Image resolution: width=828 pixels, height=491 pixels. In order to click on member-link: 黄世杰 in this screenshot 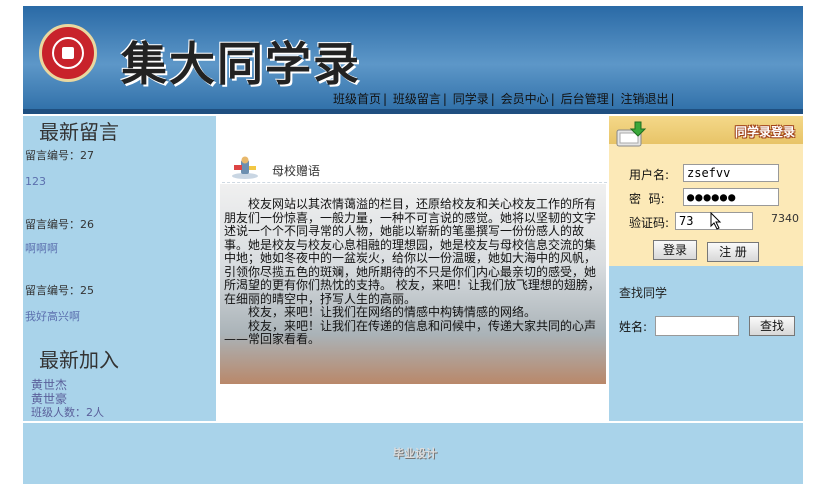, I will do `click(49, 385)`.